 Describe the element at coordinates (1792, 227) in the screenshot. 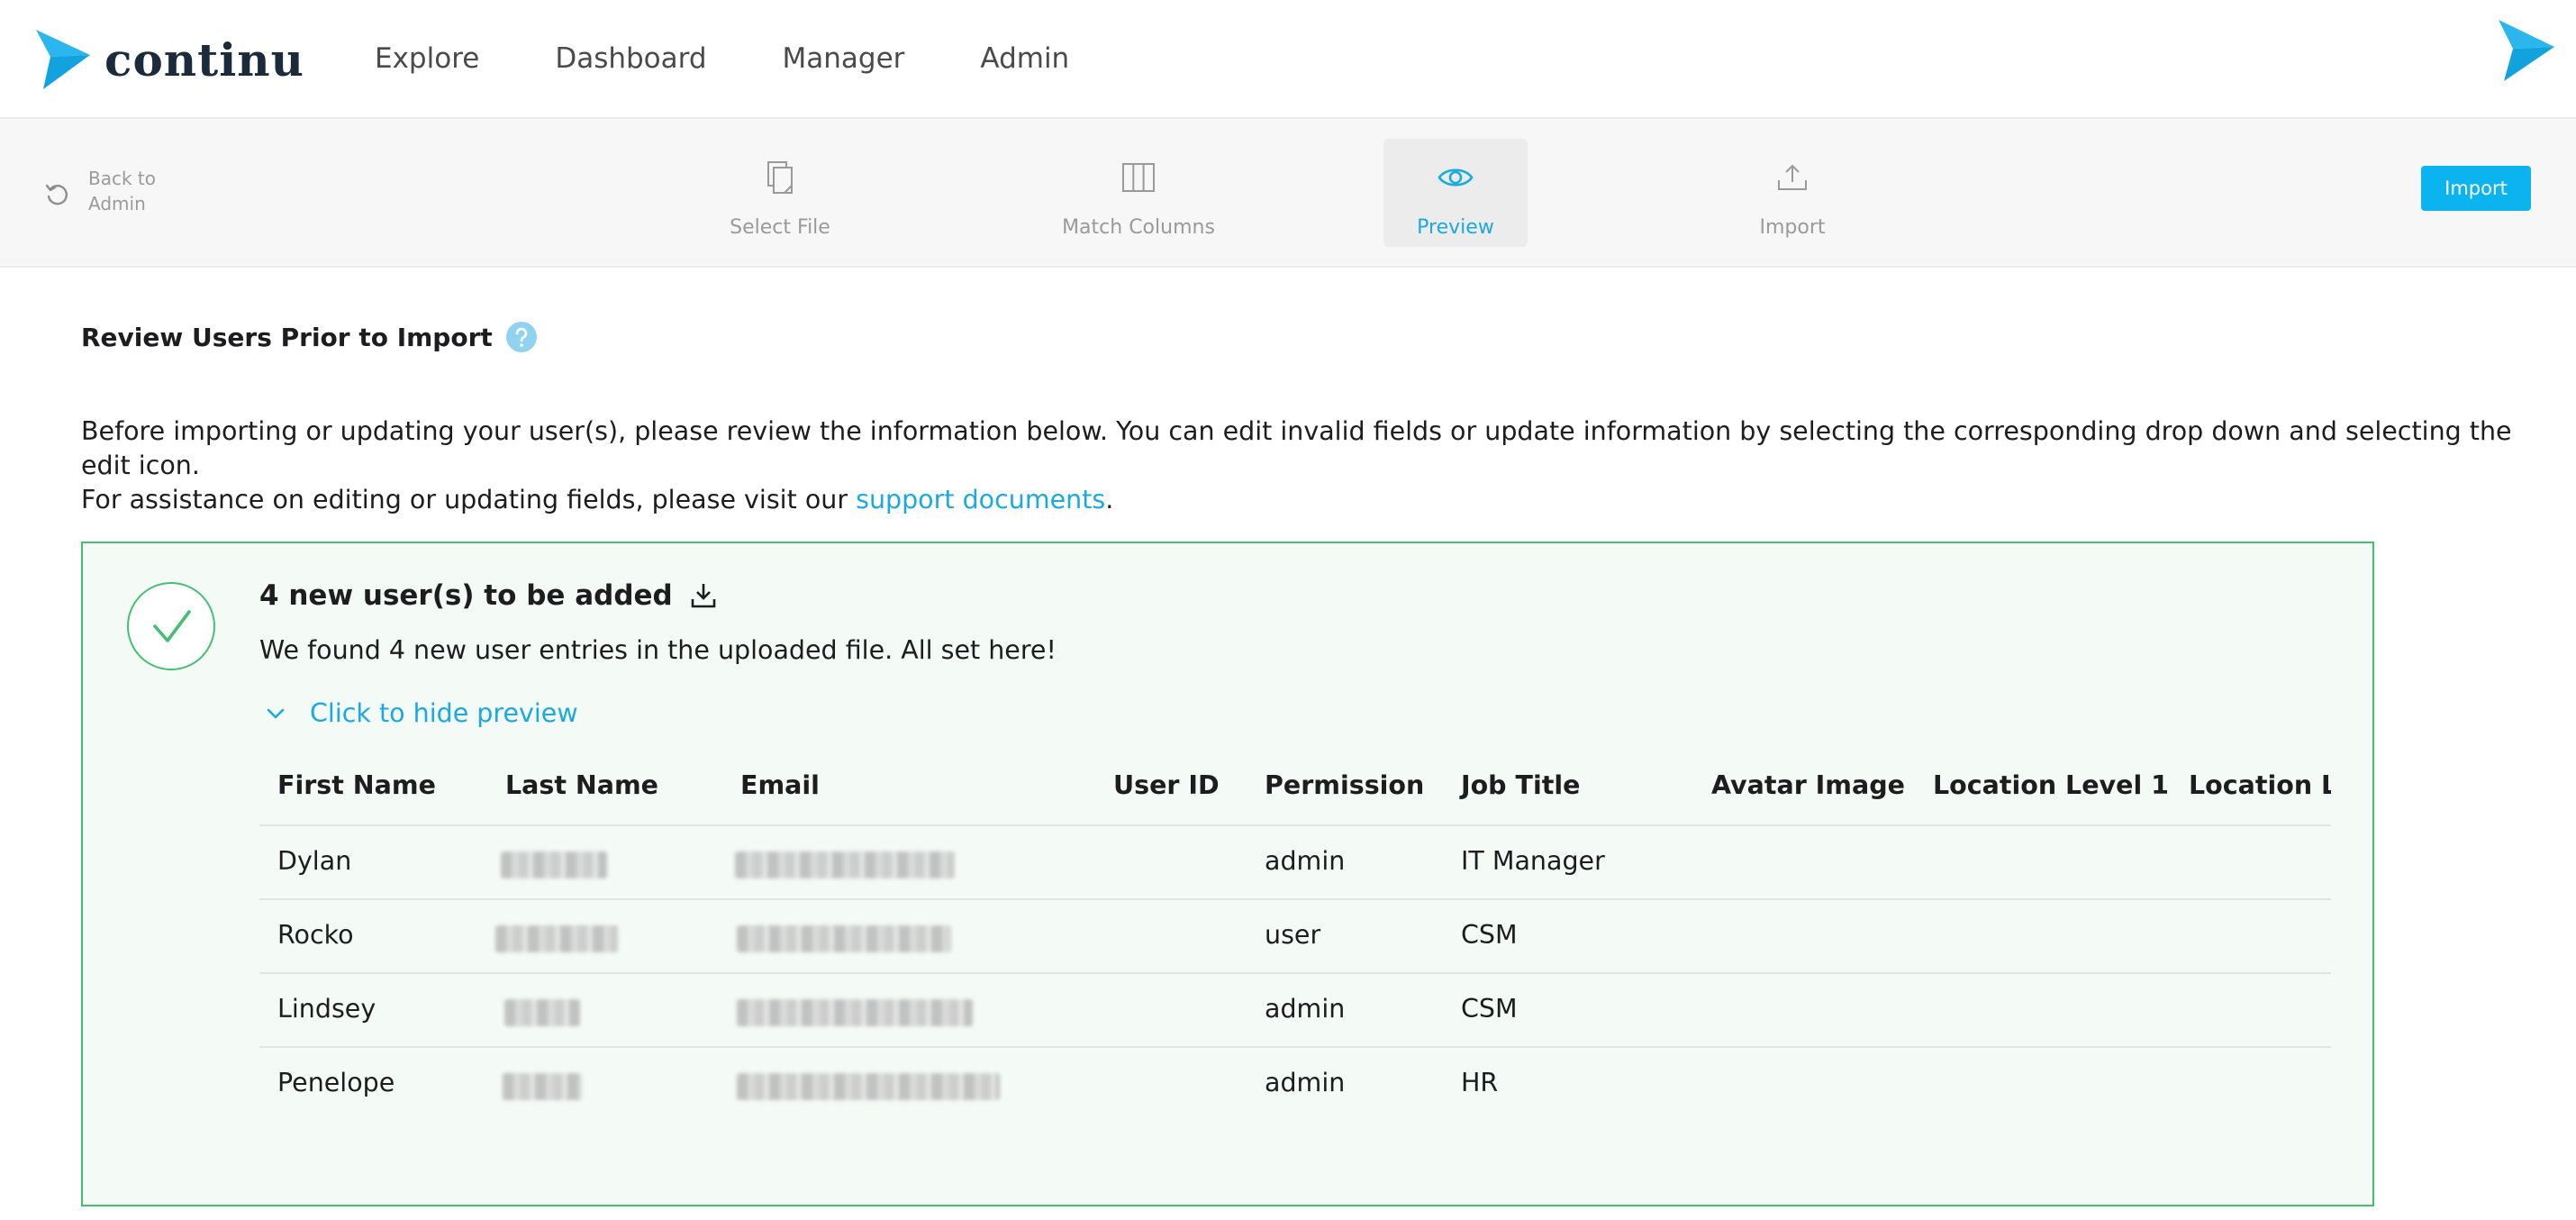

I see `step-import-label: Import` at that location.